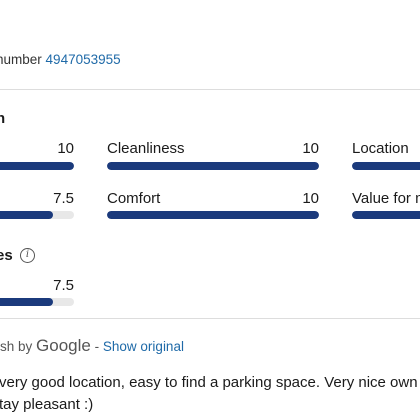  What do you see at coordinates (386, 166) in the screenshot?
I see `rating-bar-location` at bounding box center [386, 166].